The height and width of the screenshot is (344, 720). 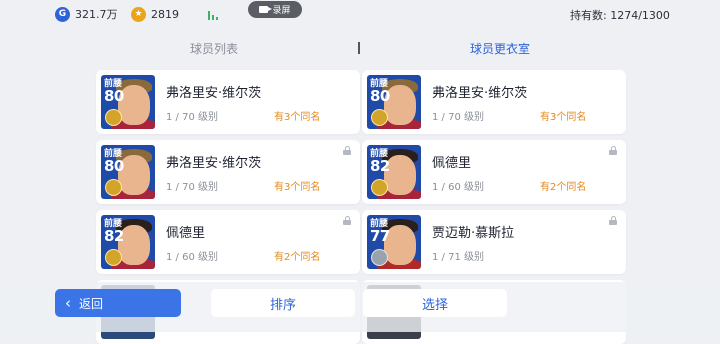 What do you see at coordinates (266, 9) in the screenshot?
I see `camera-icon` at bounding box center [266, 9].